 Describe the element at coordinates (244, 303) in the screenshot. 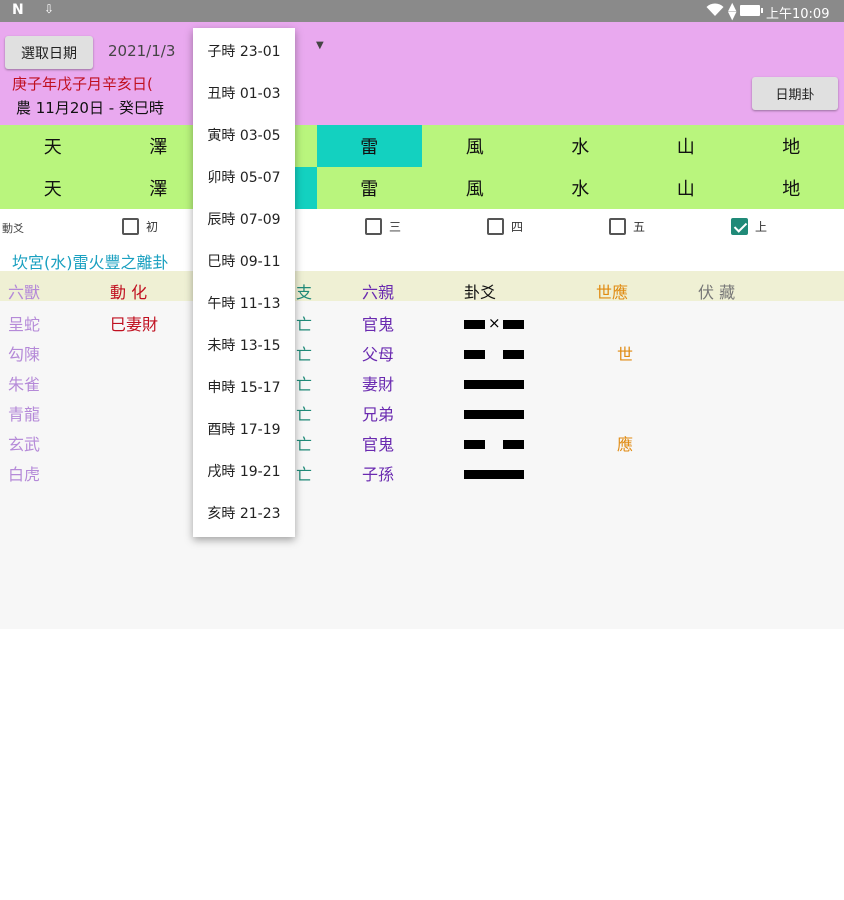

I see `dropdown-item: 午時 11-13` at that location.